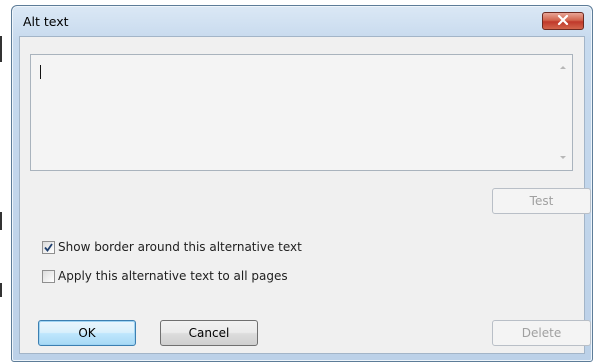 The image size is (595, 364). I want to click on checkmark-icon, so click(48, 247).